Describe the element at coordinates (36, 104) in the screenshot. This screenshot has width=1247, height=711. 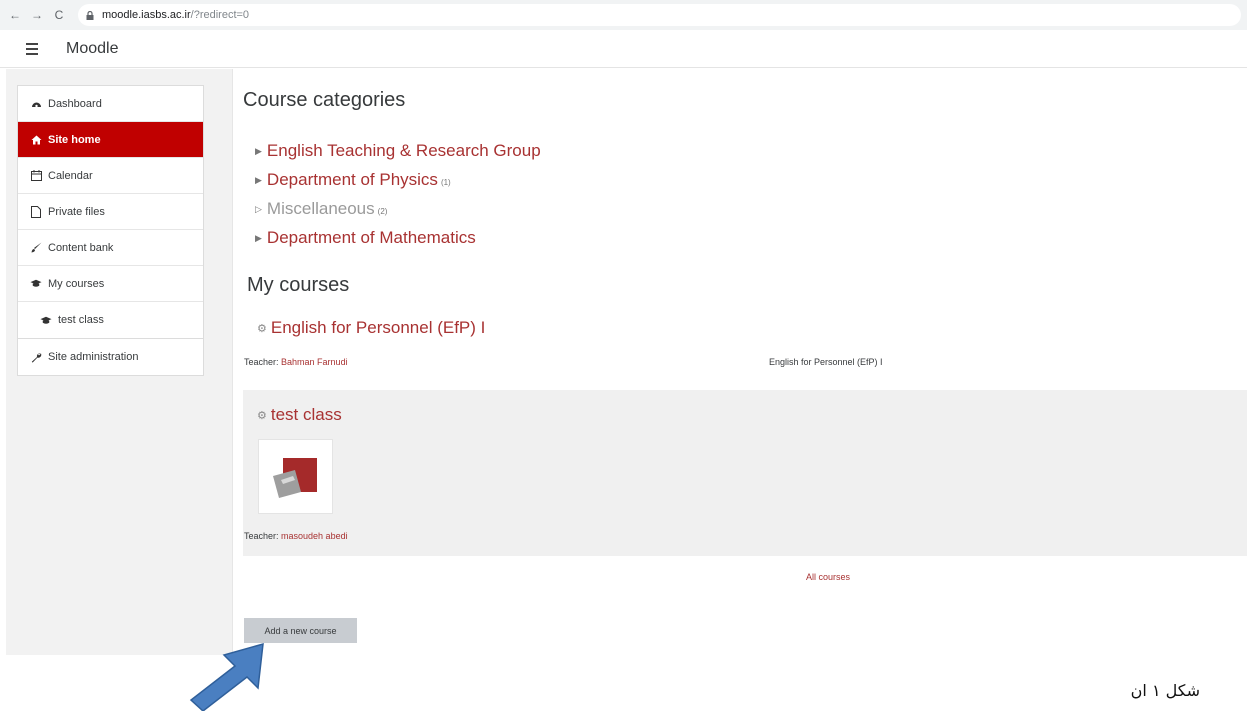
I see `dashboard-icon` at that location.